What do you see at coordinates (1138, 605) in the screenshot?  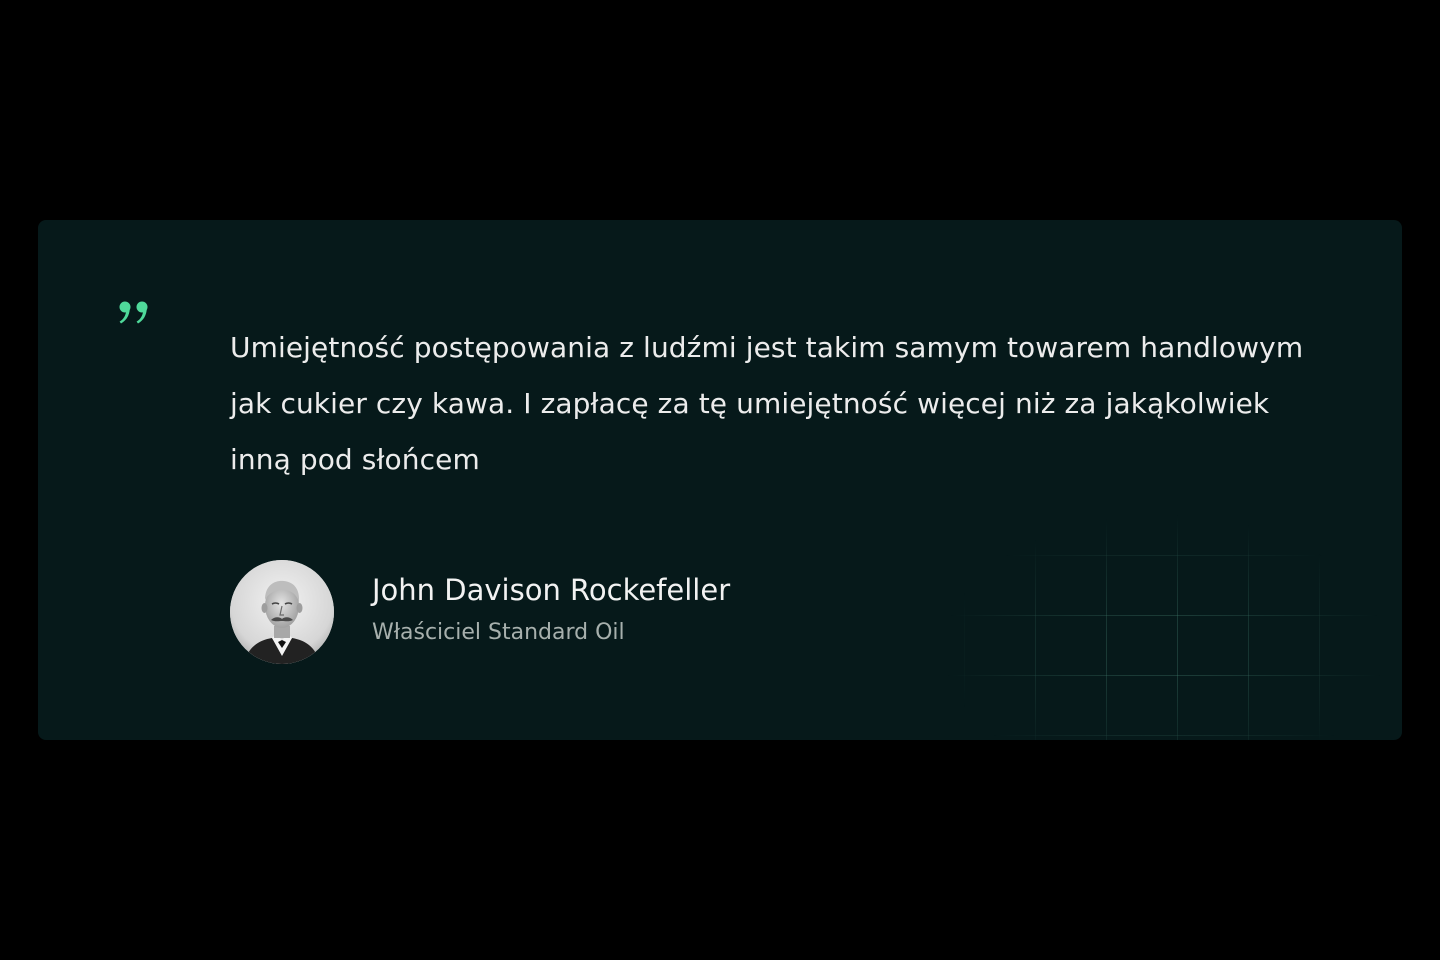 I see `grid-pattern-decoration` at bounding box center [1138, 605].